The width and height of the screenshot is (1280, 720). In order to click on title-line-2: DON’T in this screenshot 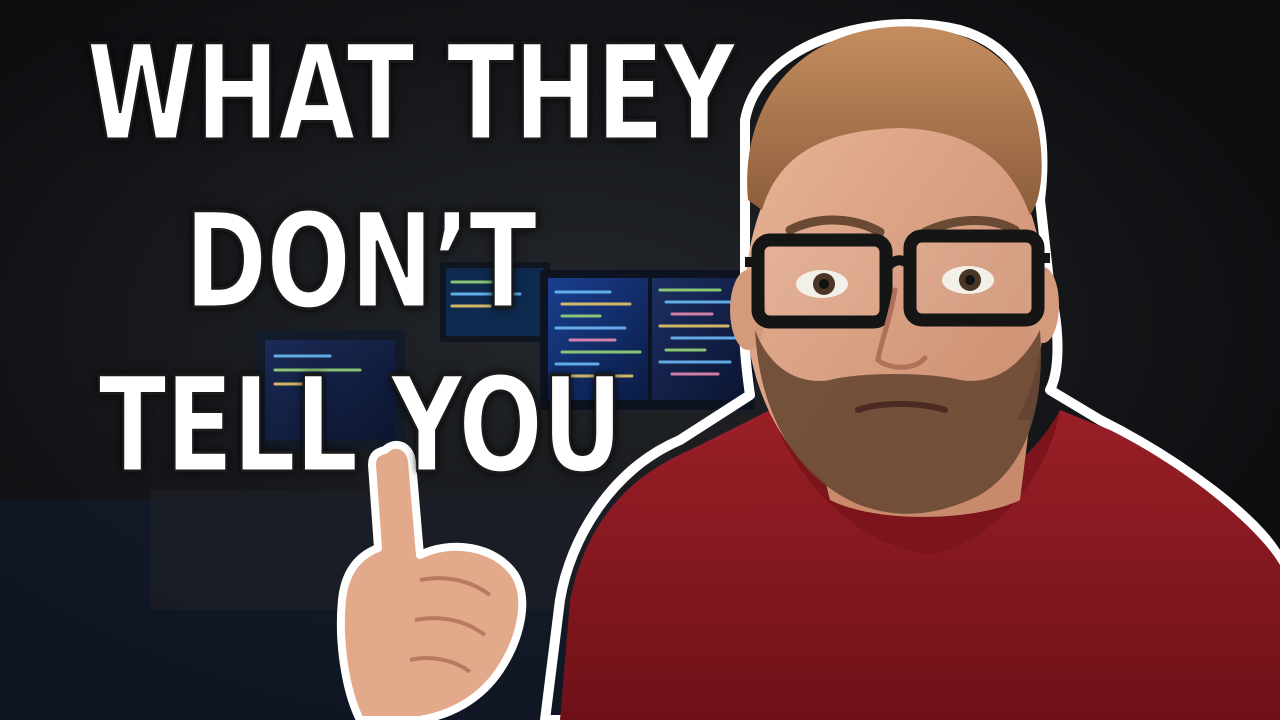, I will do `click(360, 262)`.